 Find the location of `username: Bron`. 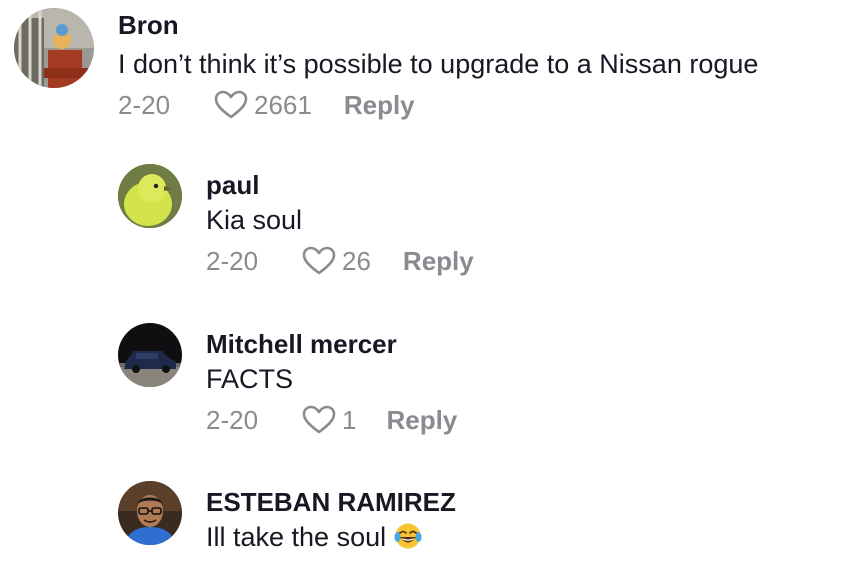

username: Bron is located at coordinates (438, 25).